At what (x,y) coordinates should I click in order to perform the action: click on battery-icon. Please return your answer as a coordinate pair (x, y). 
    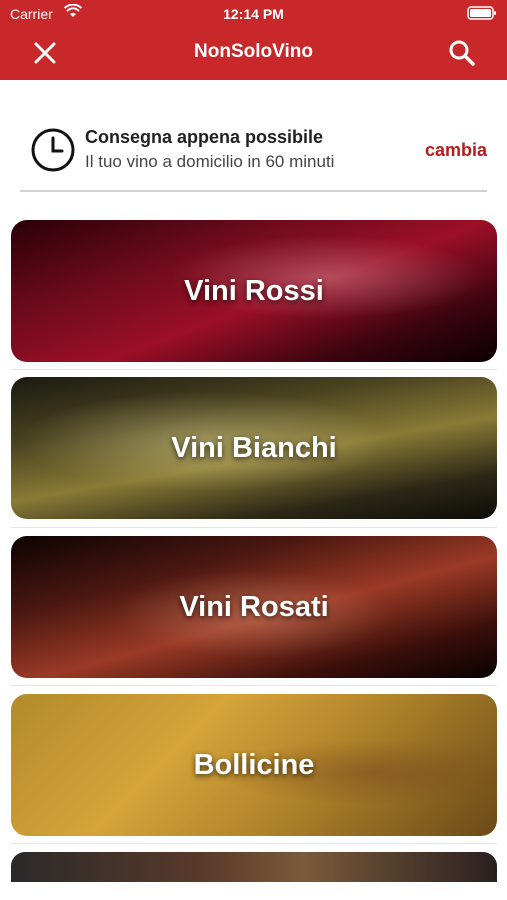
    Looking at the image, I should click on (481, 13).